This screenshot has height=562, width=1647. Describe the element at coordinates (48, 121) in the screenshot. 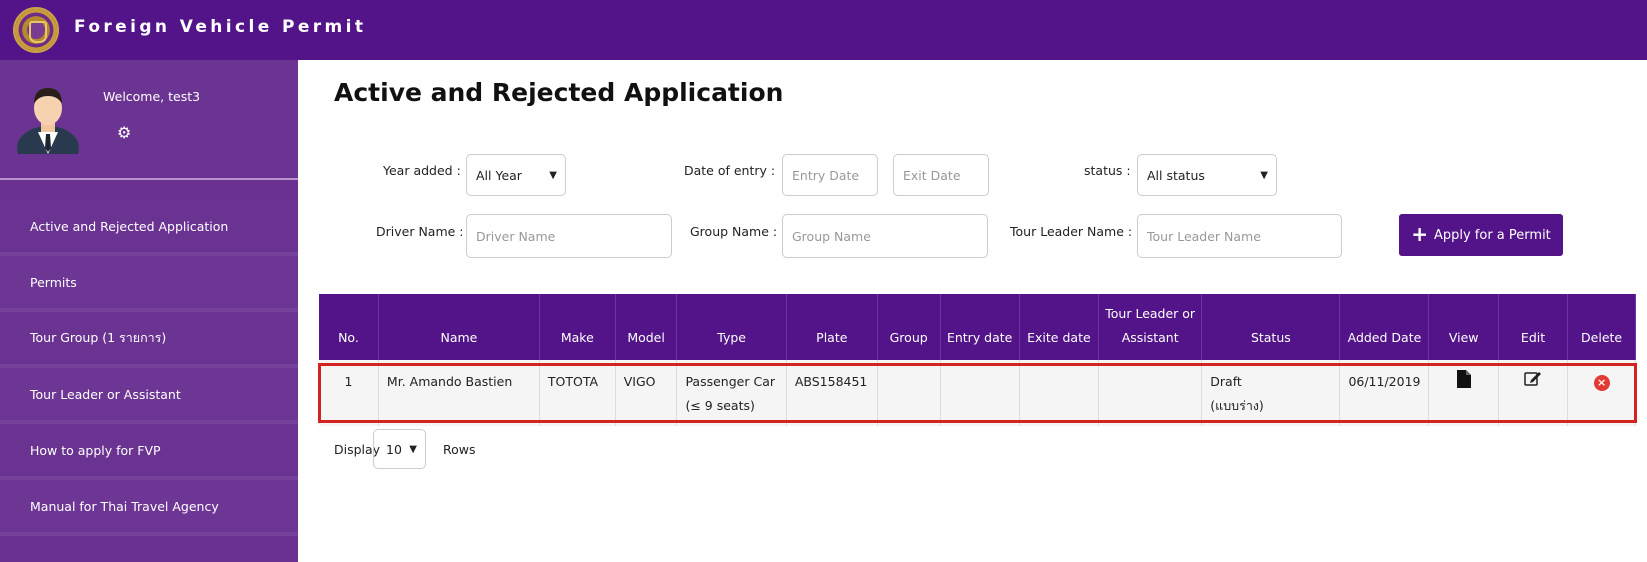

I see `avatar` at that location.